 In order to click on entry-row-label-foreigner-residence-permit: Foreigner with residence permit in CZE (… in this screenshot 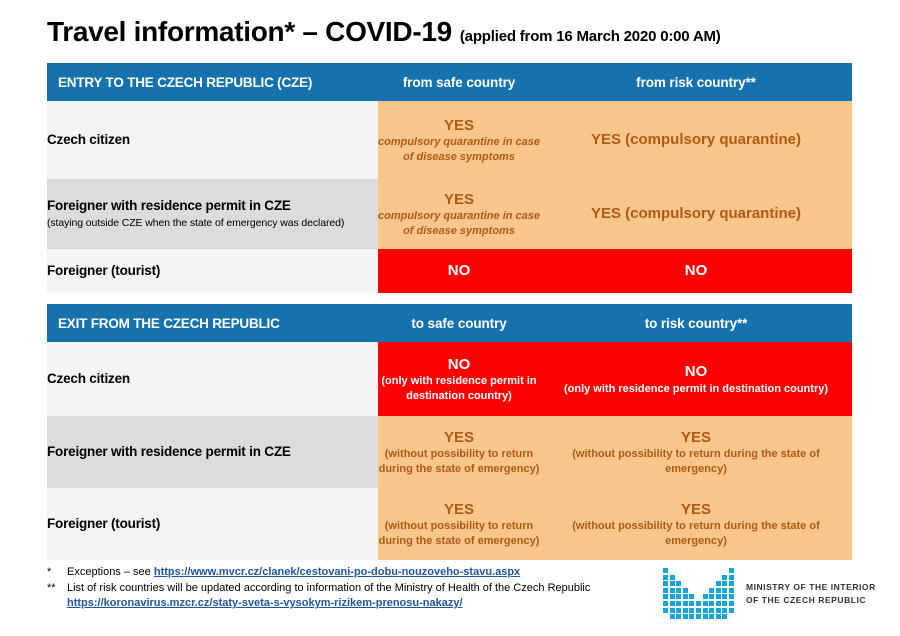, I will do `click(212, 214)`.